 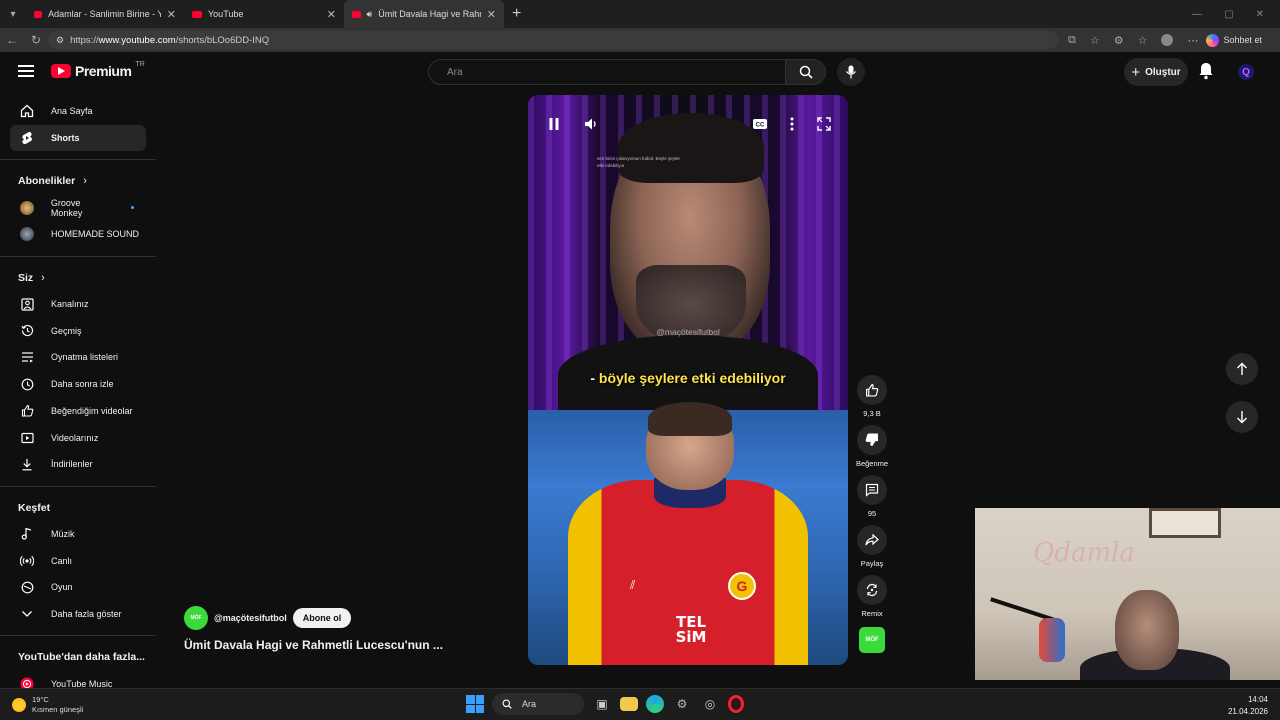 What do you see at coordinates (655, 704) in the screenshot?
I see `edge-browser-icon` at bounding box center [655, 704].